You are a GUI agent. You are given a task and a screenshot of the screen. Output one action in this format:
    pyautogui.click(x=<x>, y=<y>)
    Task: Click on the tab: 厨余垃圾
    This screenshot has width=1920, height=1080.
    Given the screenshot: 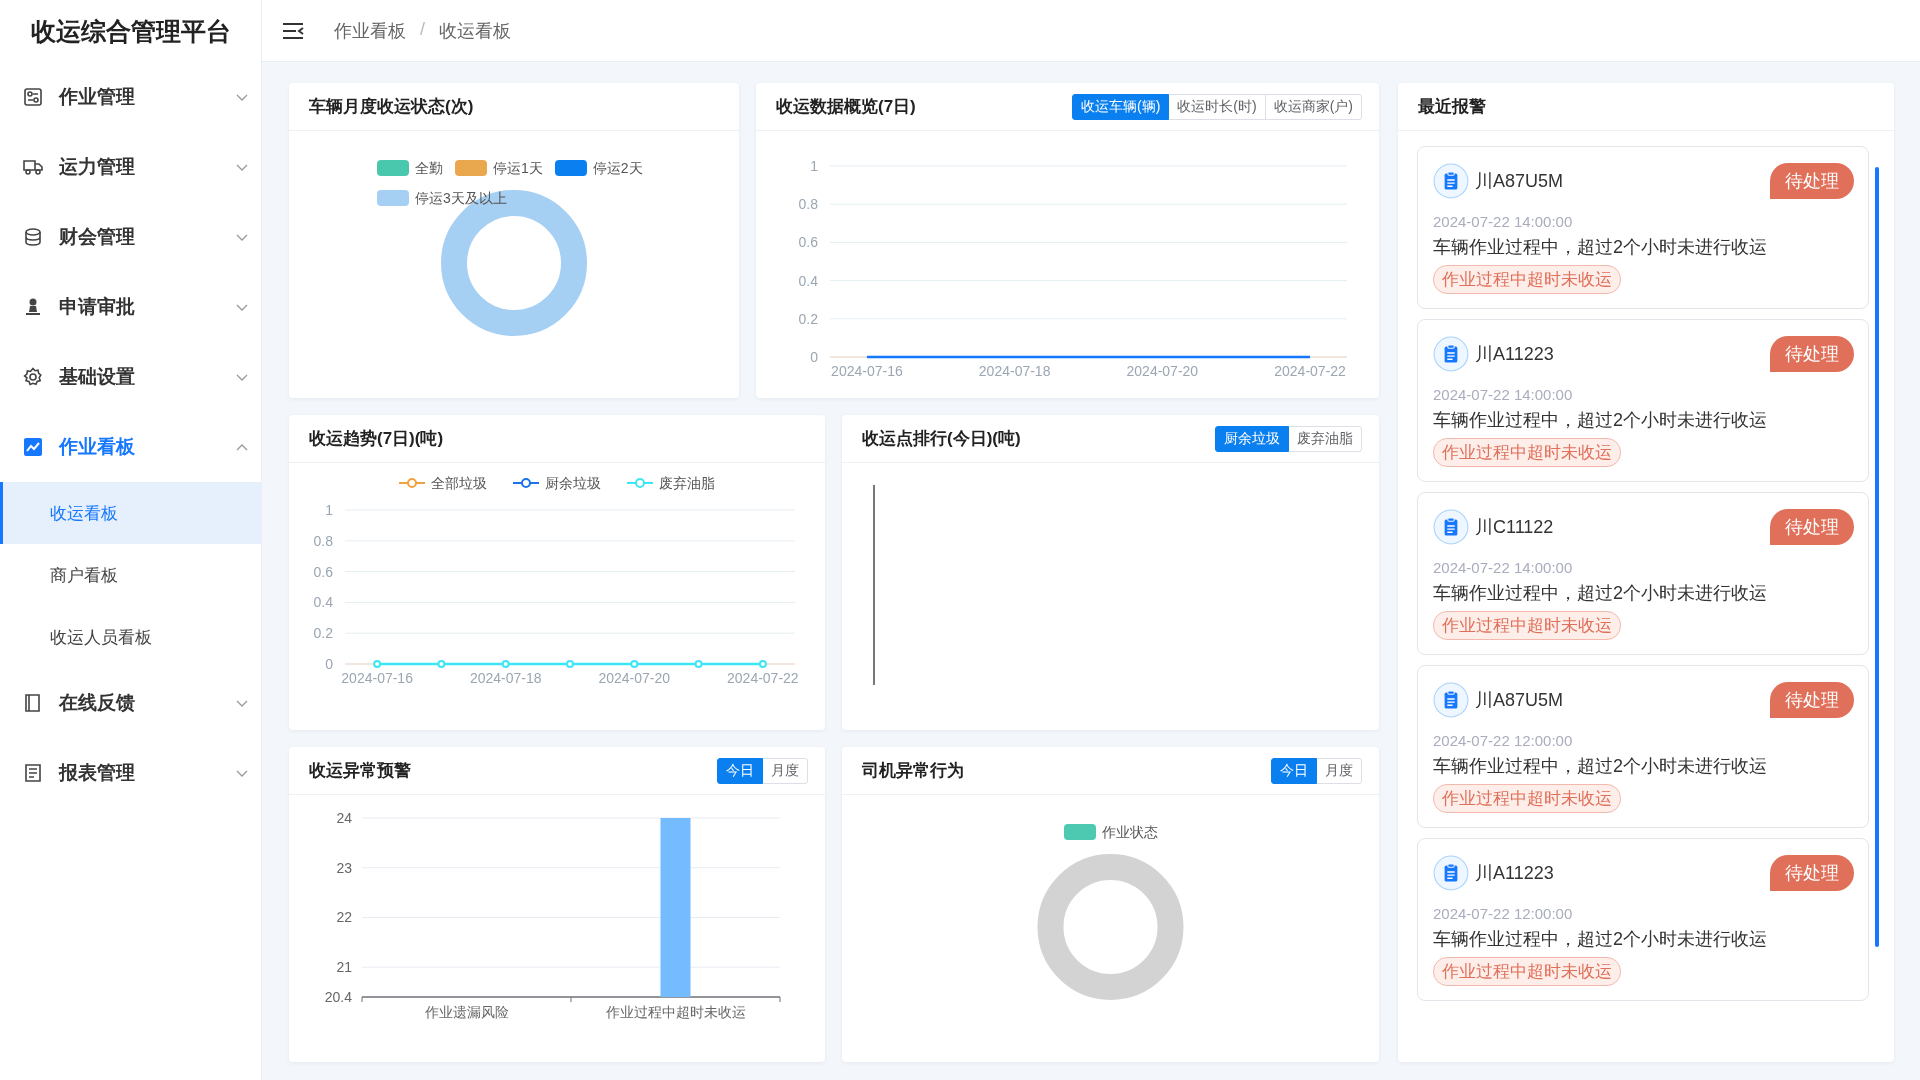 What is the action you would take?
    pyautogui.click(x=1252, y=438)
    